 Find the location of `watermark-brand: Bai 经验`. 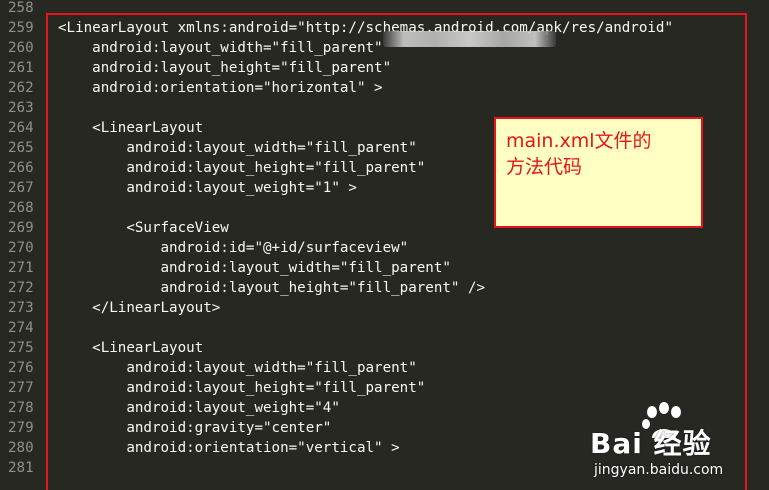

watermark-brand: Bai 经验 is located at coordinates (651, 443).